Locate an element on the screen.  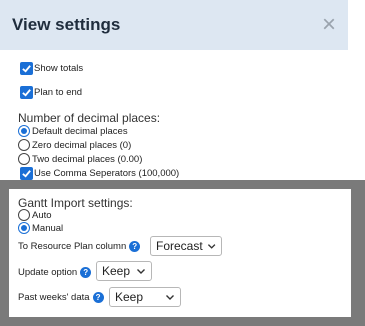
decimals-option-default: Default decimal places is located at coordinates (73, 131).